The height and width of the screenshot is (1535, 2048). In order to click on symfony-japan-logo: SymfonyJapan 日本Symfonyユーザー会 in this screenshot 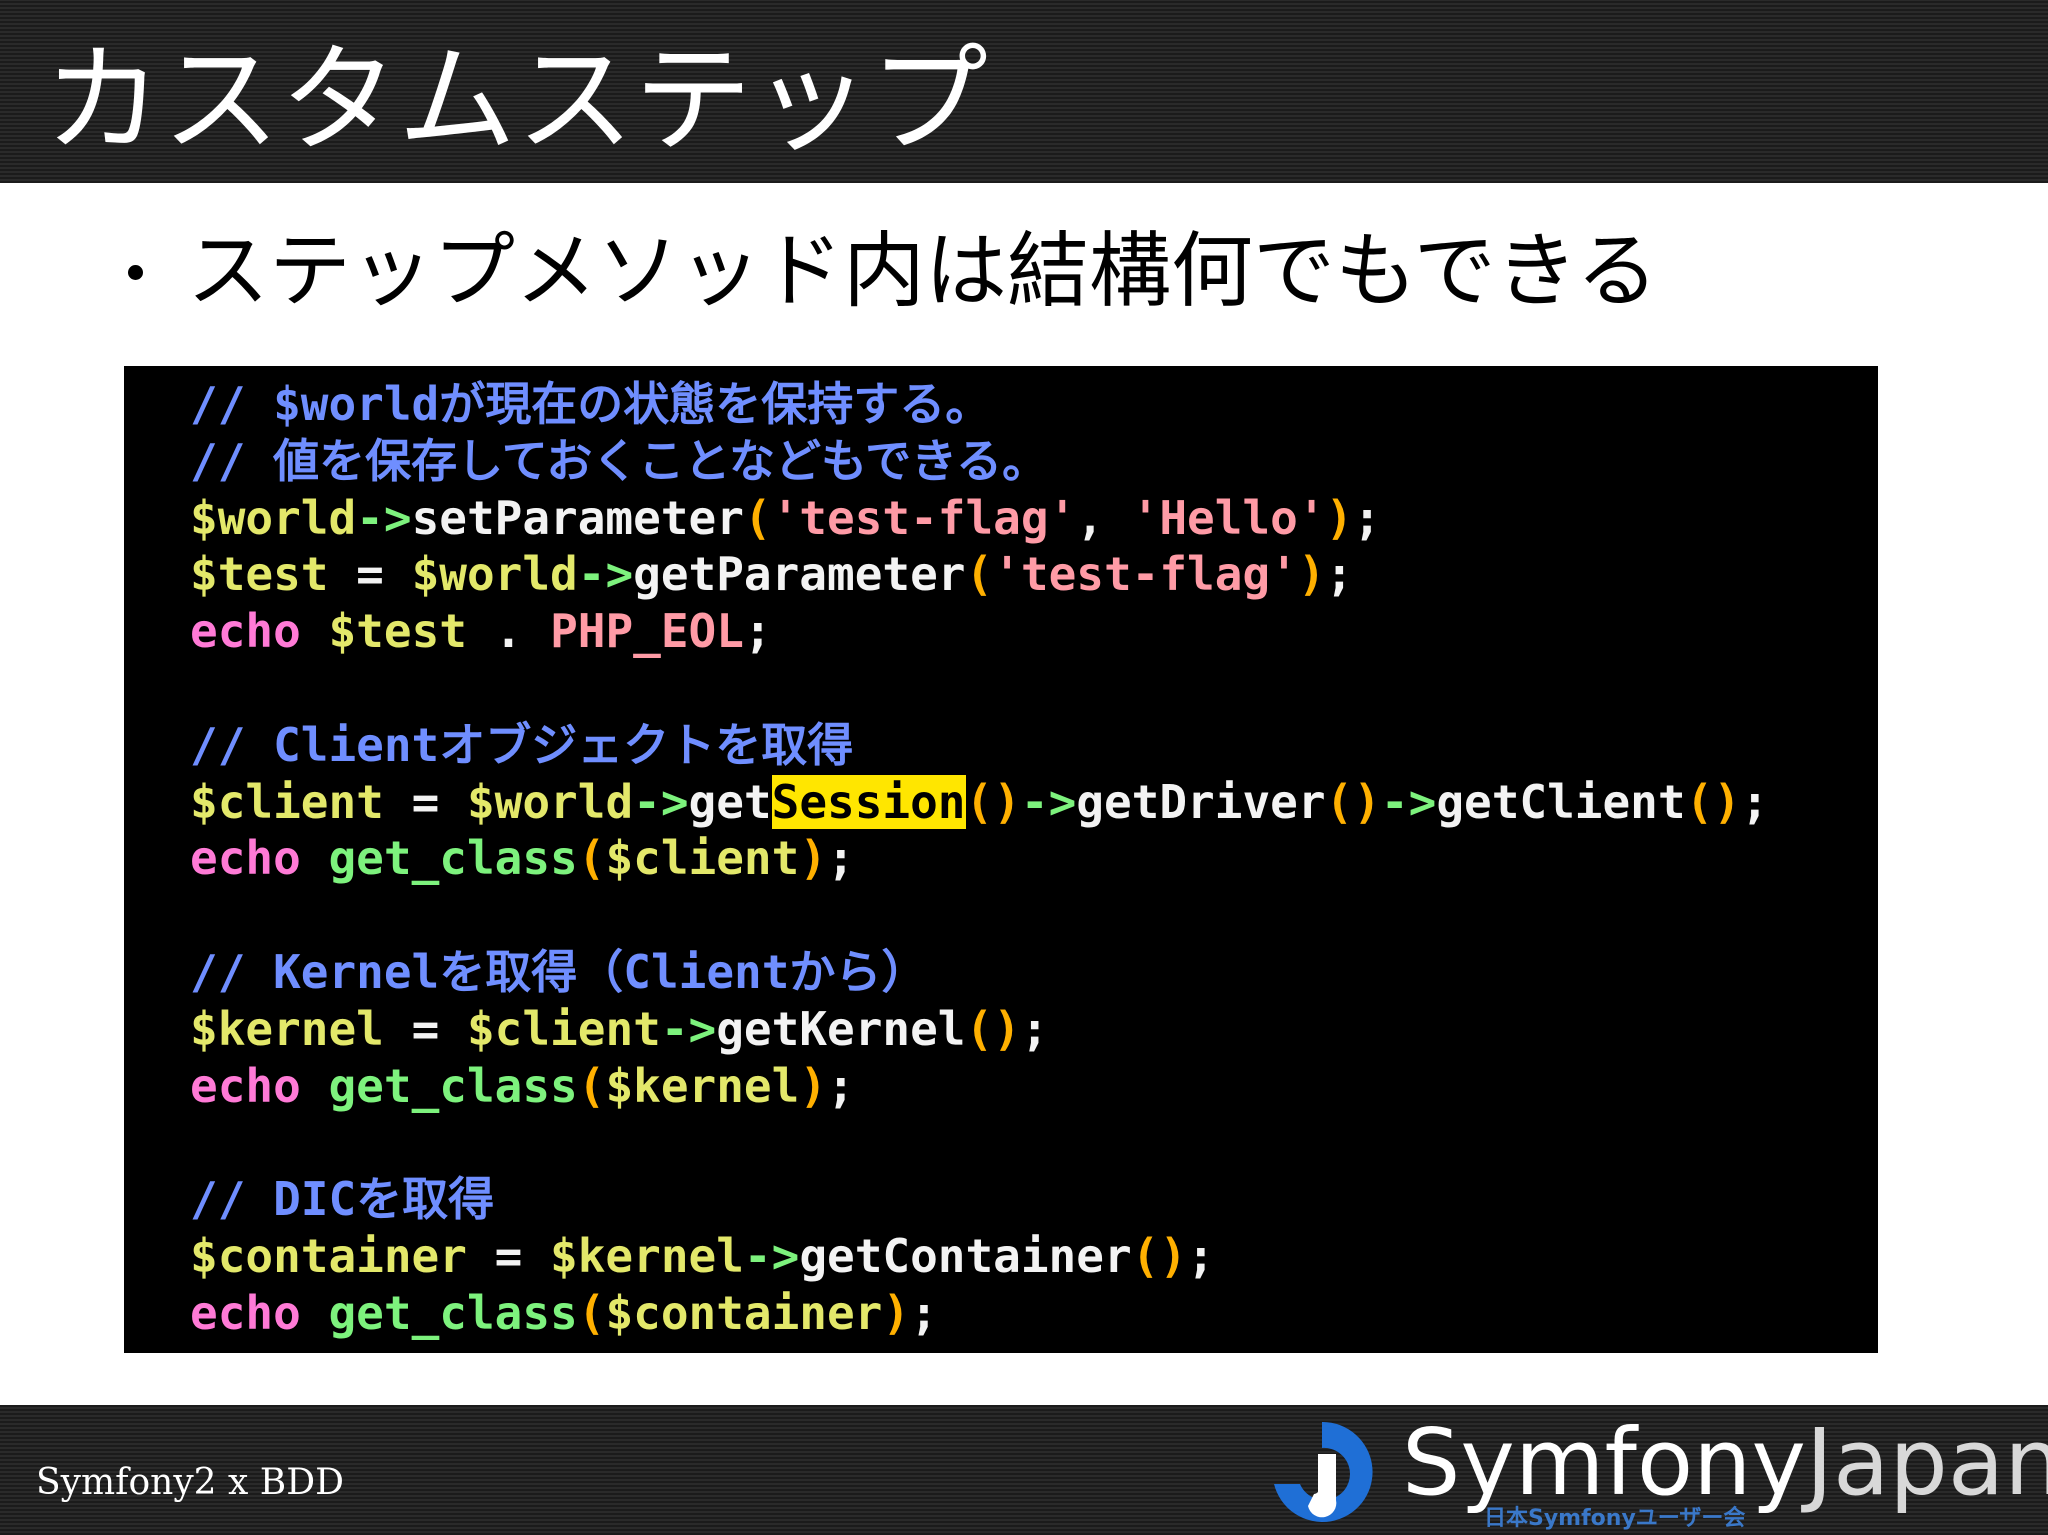, I will do `click(1655, 1470)`.